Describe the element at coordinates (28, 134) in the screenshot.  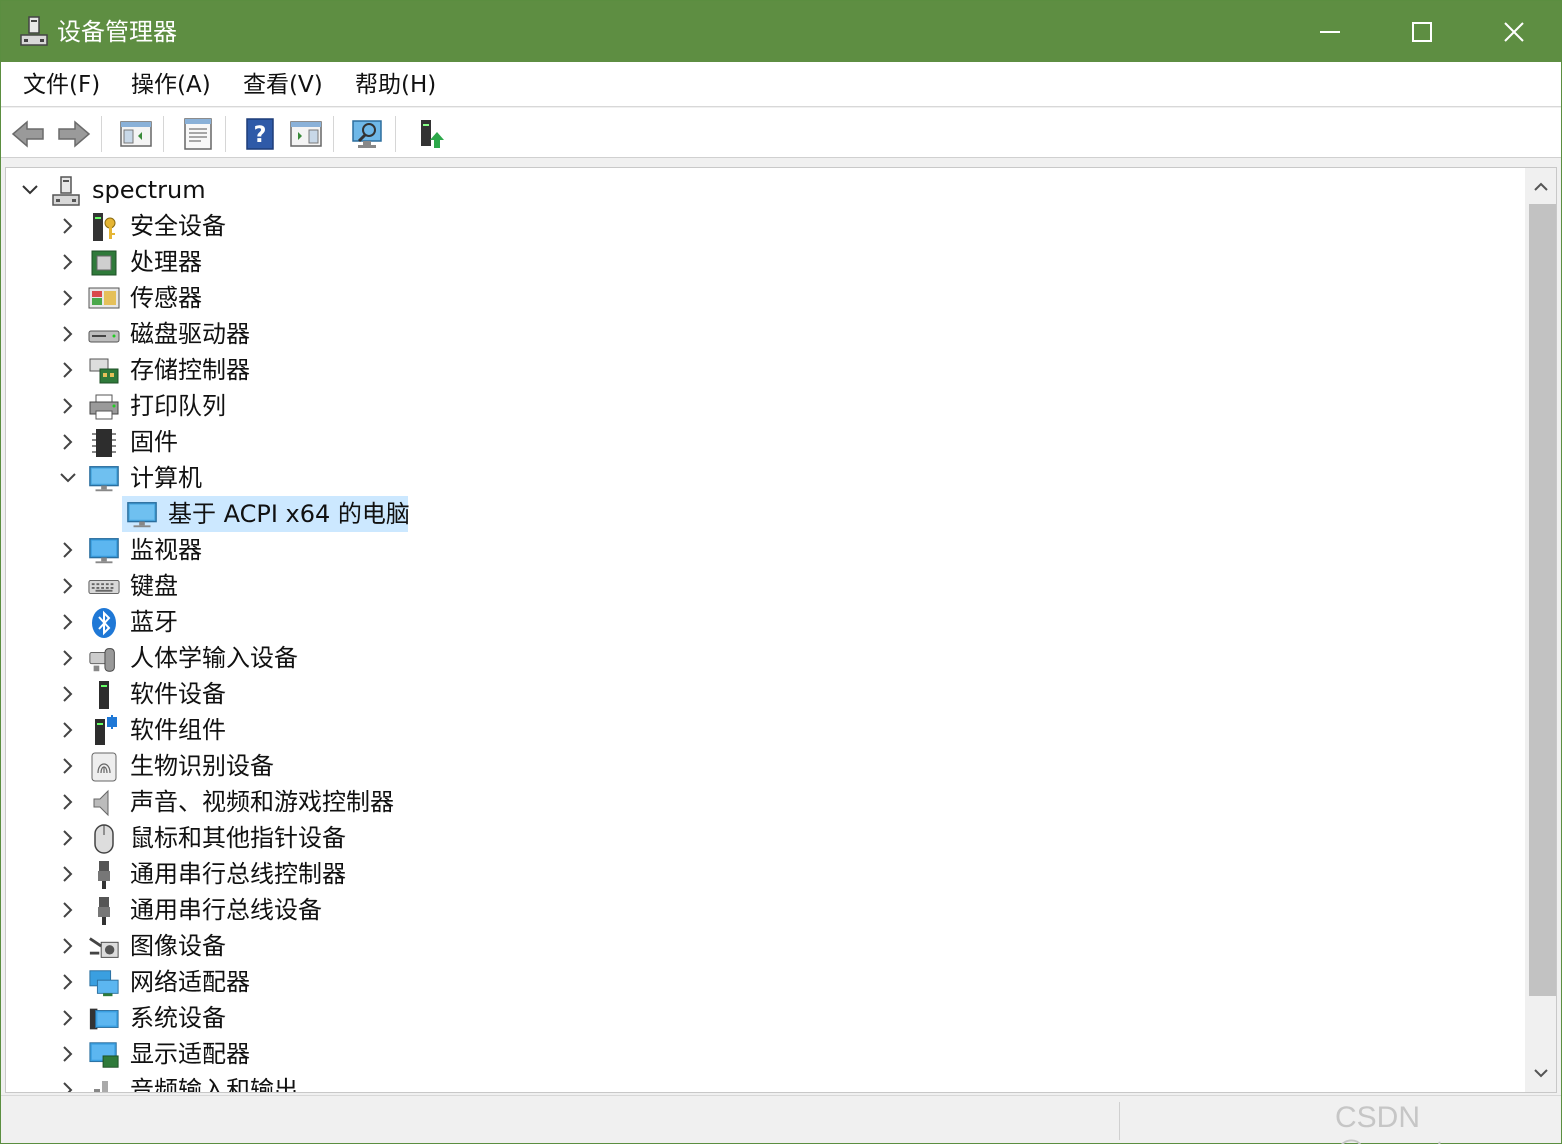
I see `back-button` at that location.